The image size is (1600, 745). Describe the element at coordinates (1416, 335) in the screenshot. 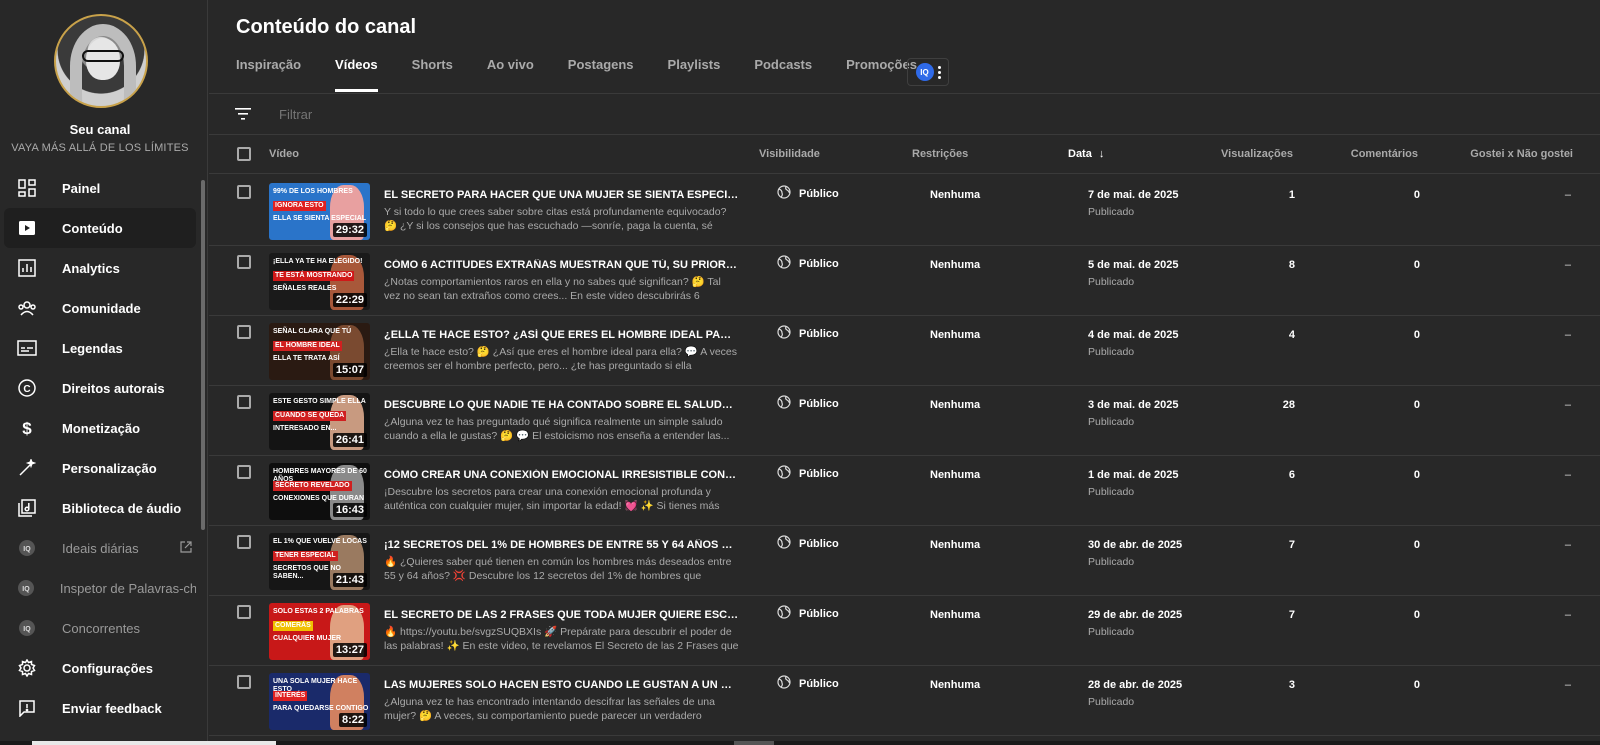

I see `comments-cell: 0` at that location.